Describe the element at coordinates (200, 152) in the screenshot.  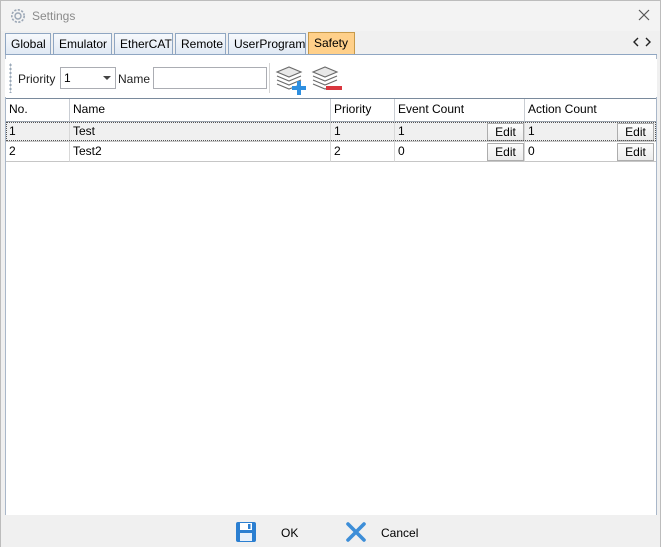
I see `cell-name: Test2` at that location.